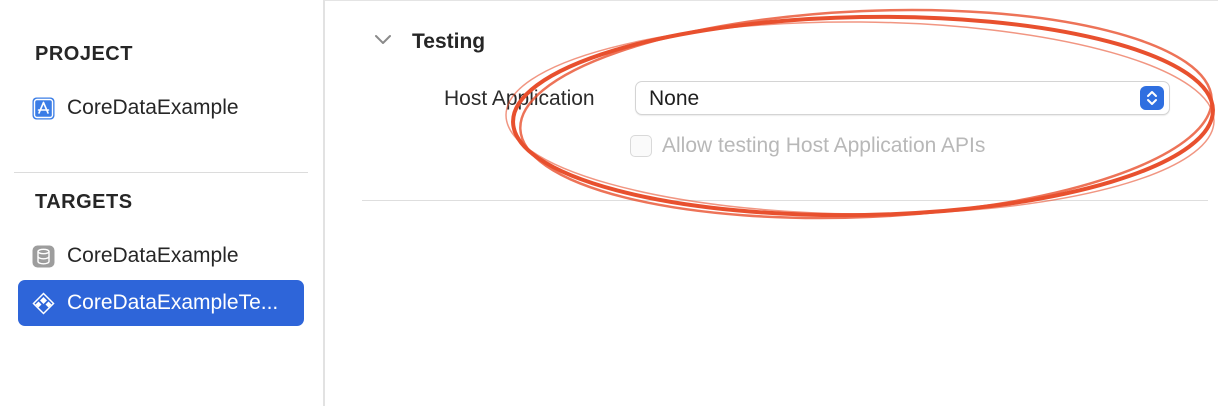 The width and height of the screenshot is (1218, 406). What do you see at coordinates (161, 172) in the screenshot?
I see `sidebar-divider` at bounding box center [161, 172].